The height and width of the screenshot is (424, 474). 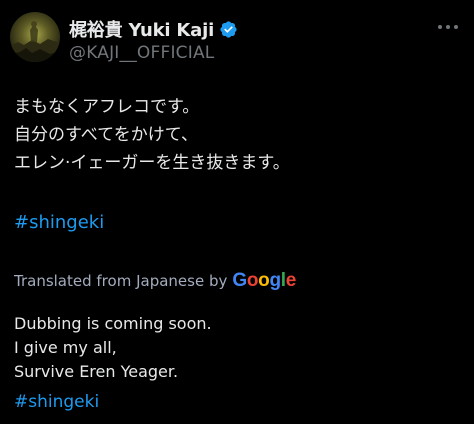 I want to click on verified-badge-icon, so click(x=228, y=29).